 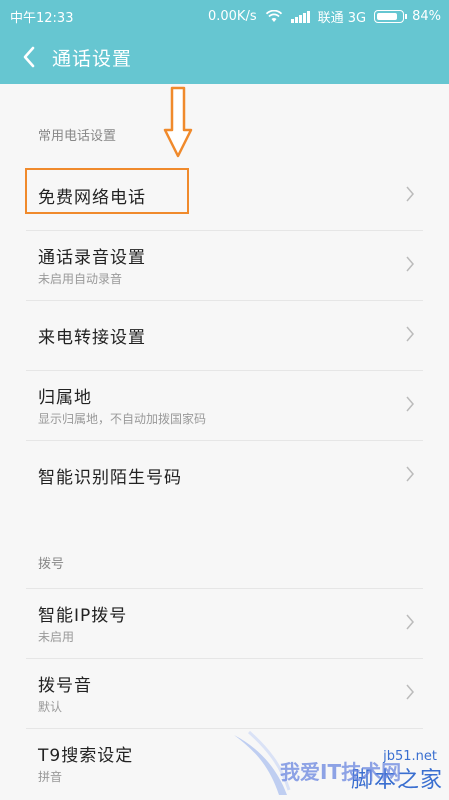 What do you see at coordinates (342, 18) in the screenshot?
I see `carrier: 联通 3G` at bounding box center [342, 18].